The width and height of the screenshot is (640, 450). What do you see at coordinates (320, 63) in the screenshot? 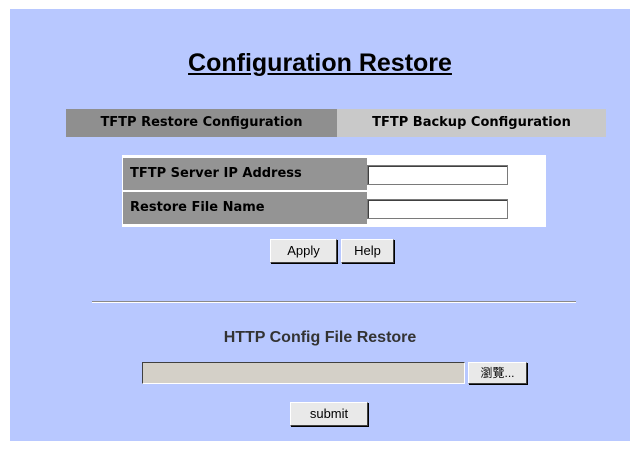
I see `page-title: Configuration Restore` at bounding box center [320, 63].